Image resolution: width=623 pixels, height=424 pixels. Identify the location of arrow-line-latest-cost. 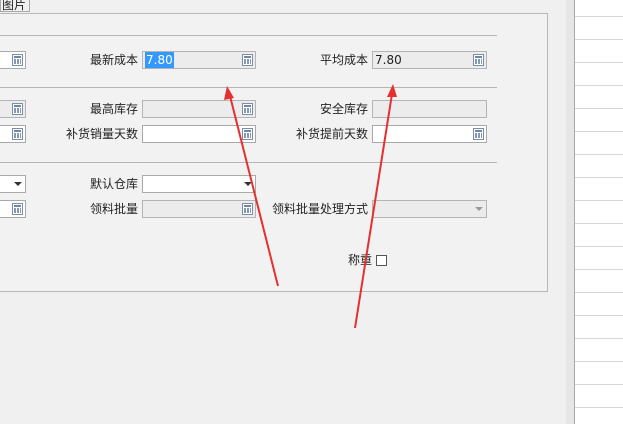
(254, 191).